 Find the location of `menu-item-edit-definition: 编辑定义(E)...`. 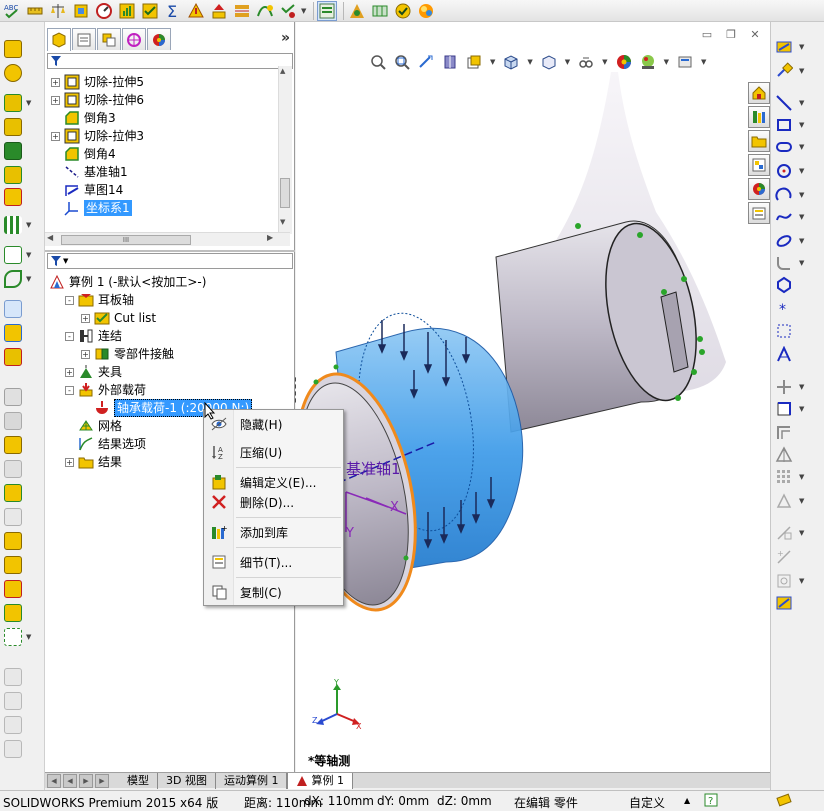

menu-item-edit-definition: 编辑定义(E)... is located at coordinates (273, 482).